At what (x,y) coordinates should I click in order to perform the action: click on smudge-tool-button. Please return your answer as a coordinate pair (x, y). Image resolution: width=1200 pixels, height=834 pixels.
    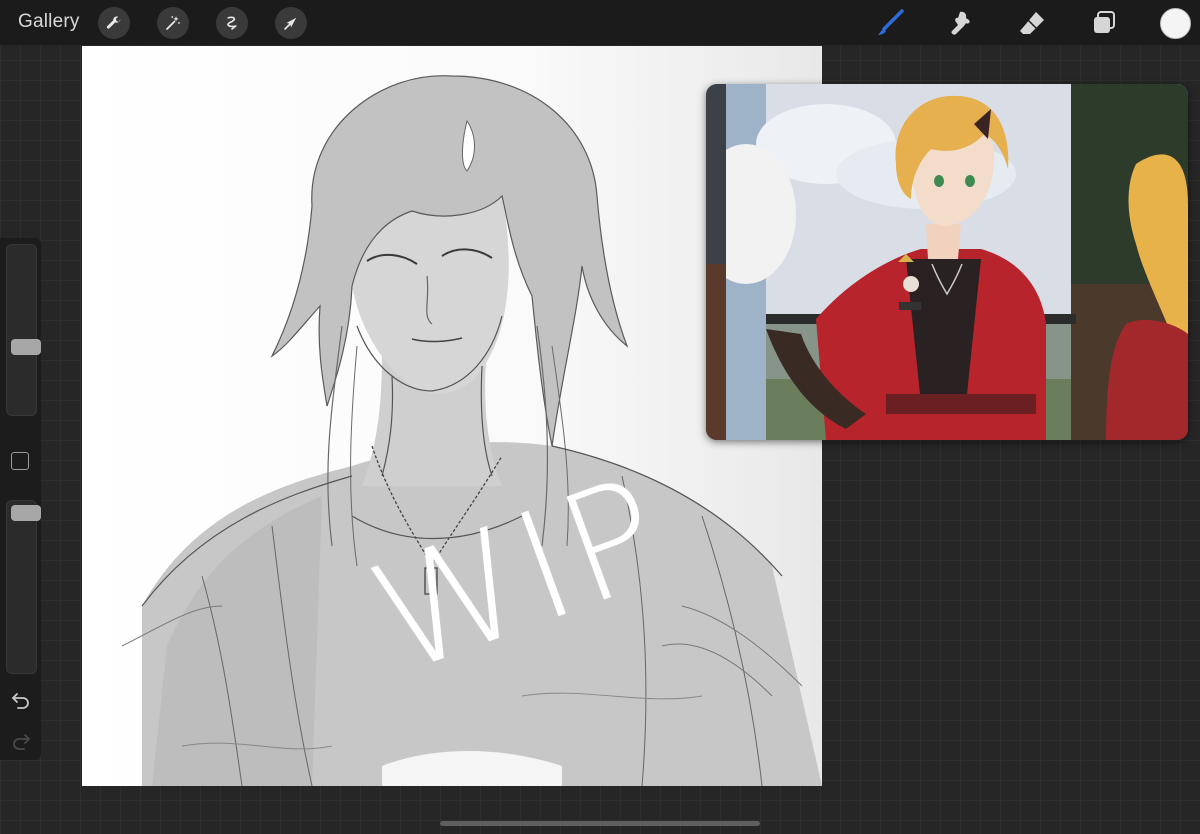
    Looking at the image, I should click on (961, 23).